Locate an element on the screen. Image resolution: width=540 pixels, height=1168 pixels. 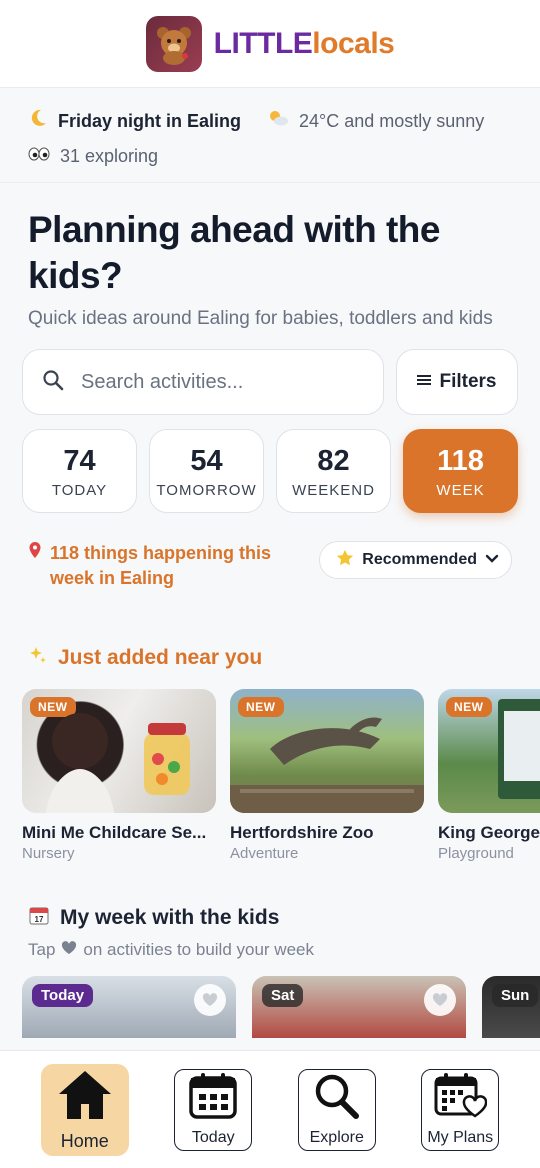
chip-label: TODAY is located at coordinates (79, 490).